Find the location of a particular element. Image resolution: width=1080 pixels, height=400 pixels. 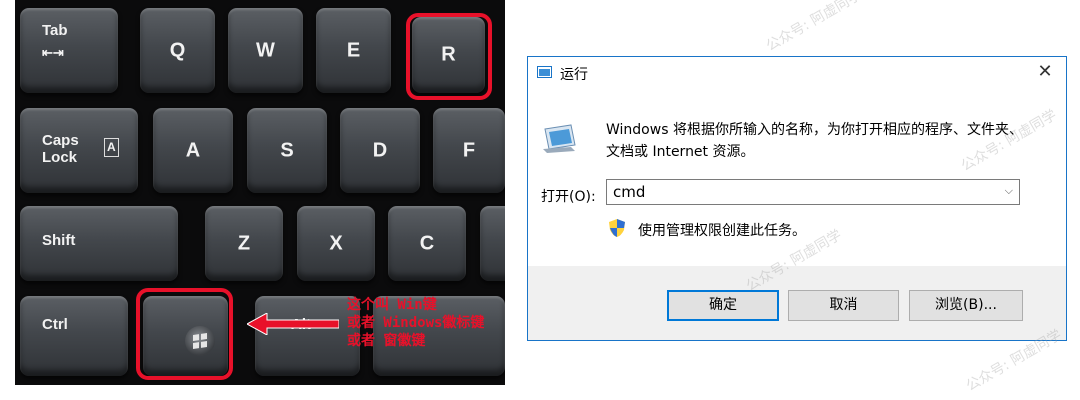

a-key-label: A is located at coordinates (193, 150).